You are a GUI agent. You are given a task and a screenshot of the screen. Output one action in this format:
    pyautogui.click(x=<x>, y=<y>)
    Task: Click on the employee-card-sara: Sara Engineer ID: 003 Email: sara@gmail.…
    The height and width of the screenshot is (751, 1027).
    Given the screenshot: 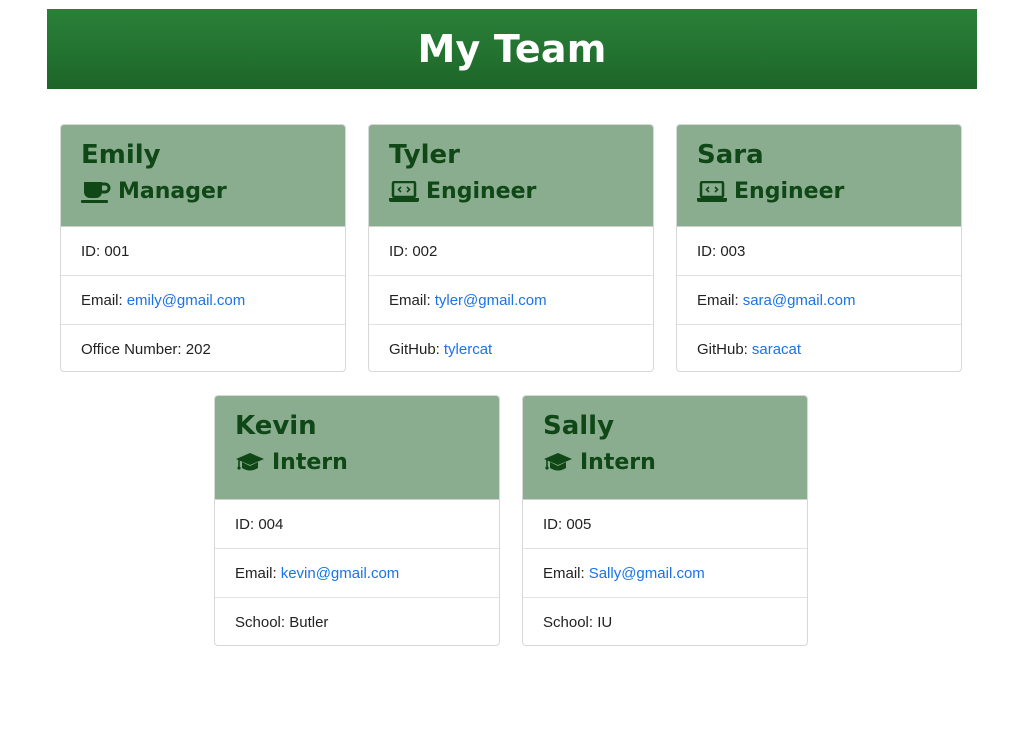 What is the action you would take?
    pyautogui.click(x=819, y=248)
    